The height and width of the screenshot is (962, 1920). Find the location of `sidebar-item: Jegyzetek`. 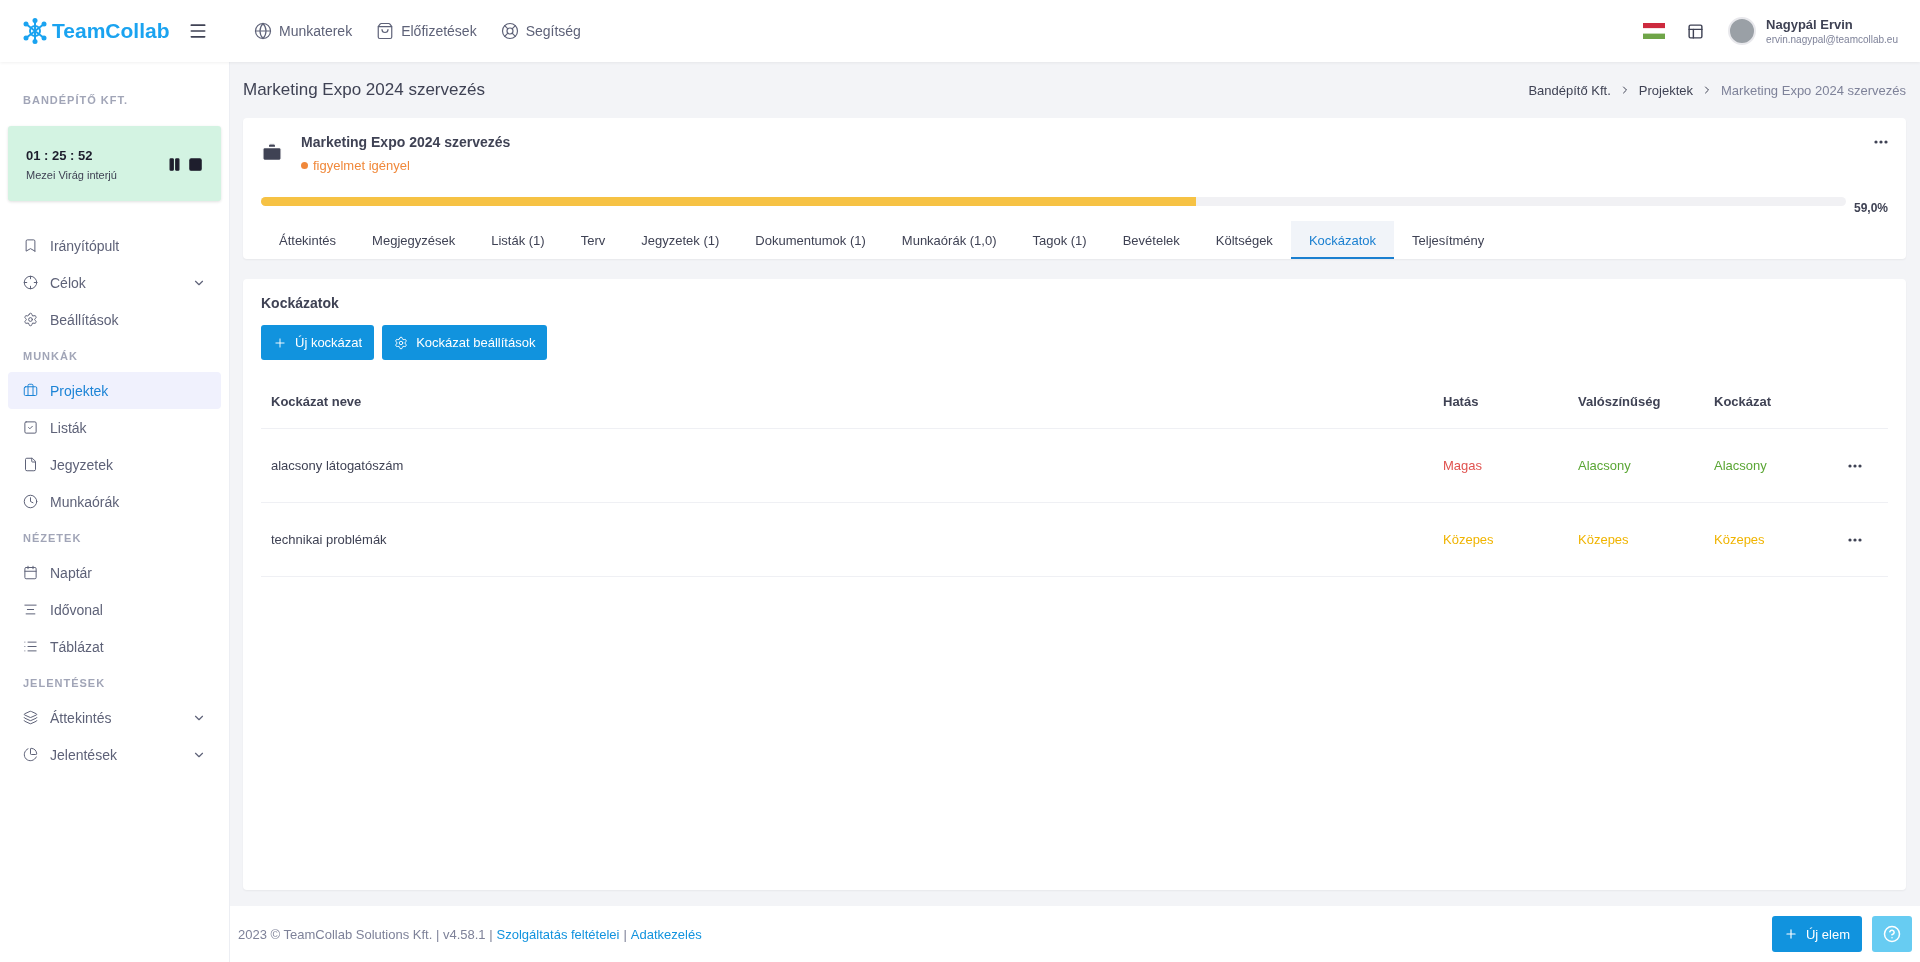

sidebar-item: Jegyzetek is located at coordinates (114, 464).